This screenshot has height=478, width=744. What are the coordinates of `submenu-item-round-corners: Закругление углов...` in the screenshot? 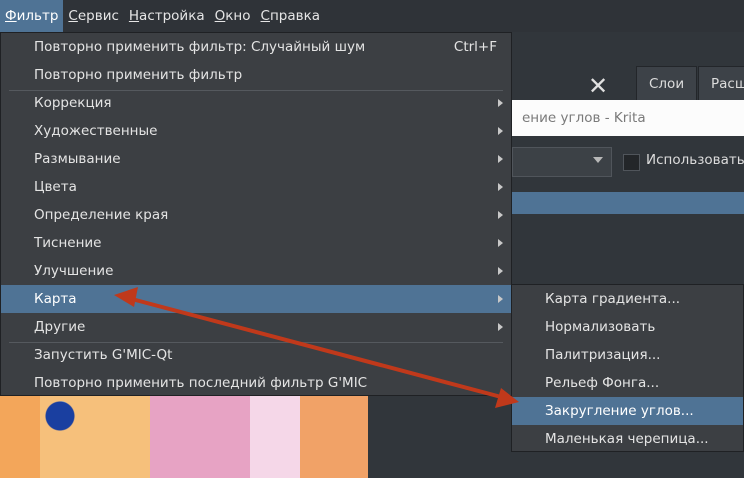 It's located at (627, 411).